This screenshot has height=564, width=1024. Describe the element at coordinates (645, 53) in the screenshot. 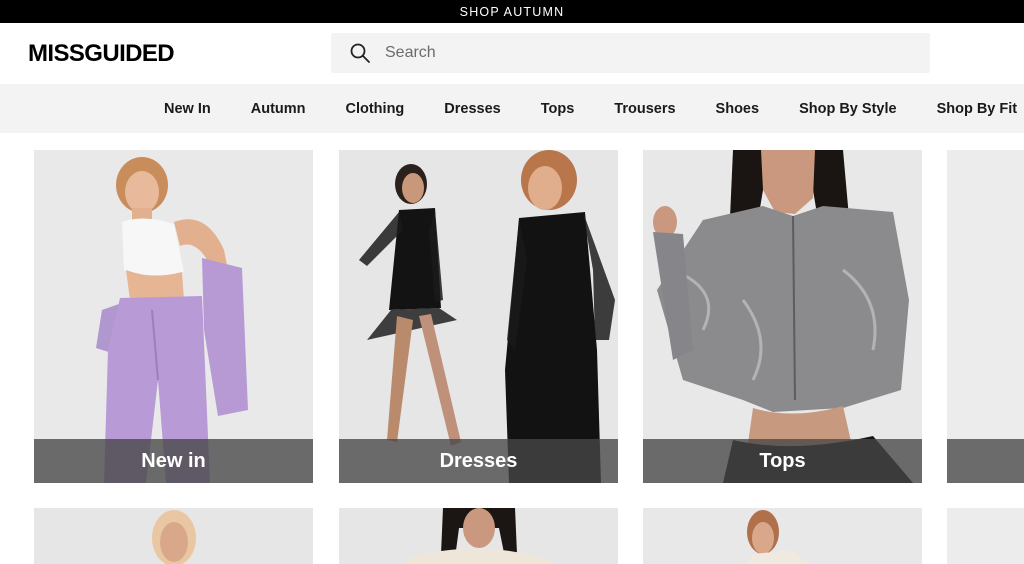

I see `search-input` at that location.